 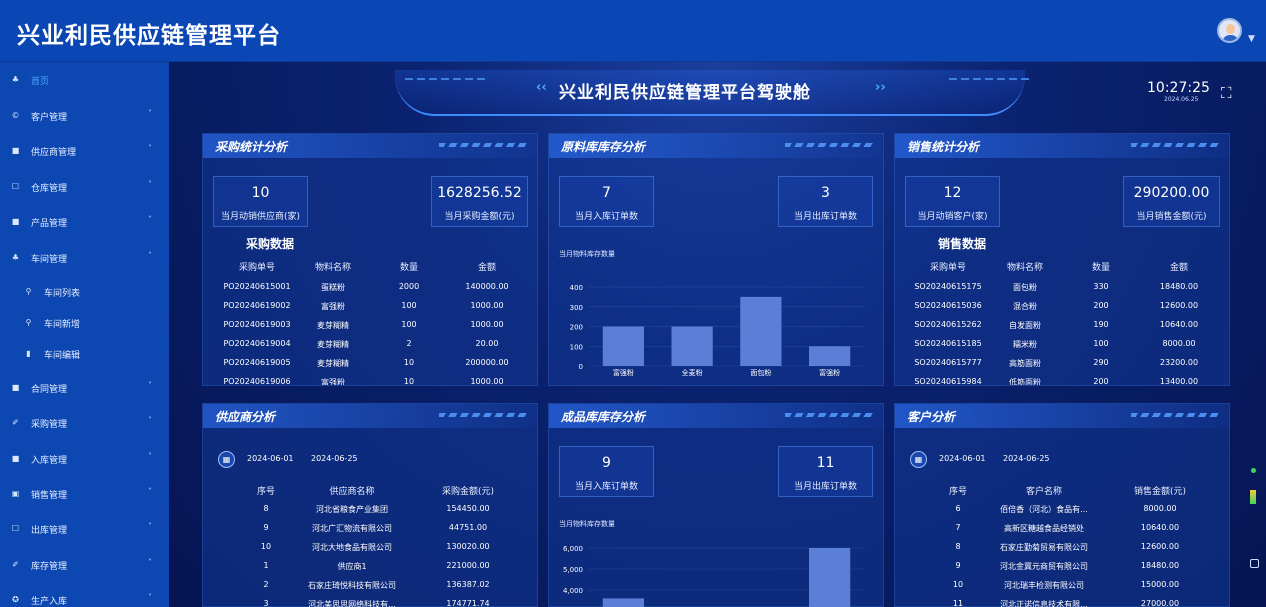 I want to click on stock-icon: ✐, so click(x=15, y=564).